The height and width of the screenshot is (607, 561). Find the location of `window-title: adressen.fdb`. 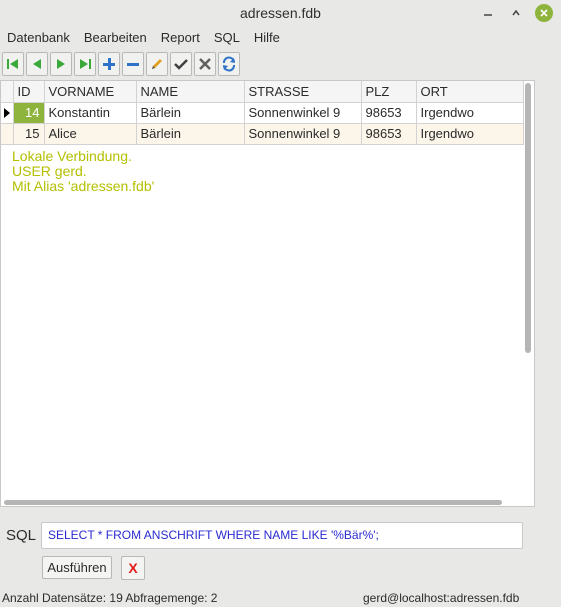

window-title: adressen.fdb is located at coordinates (280, 13).